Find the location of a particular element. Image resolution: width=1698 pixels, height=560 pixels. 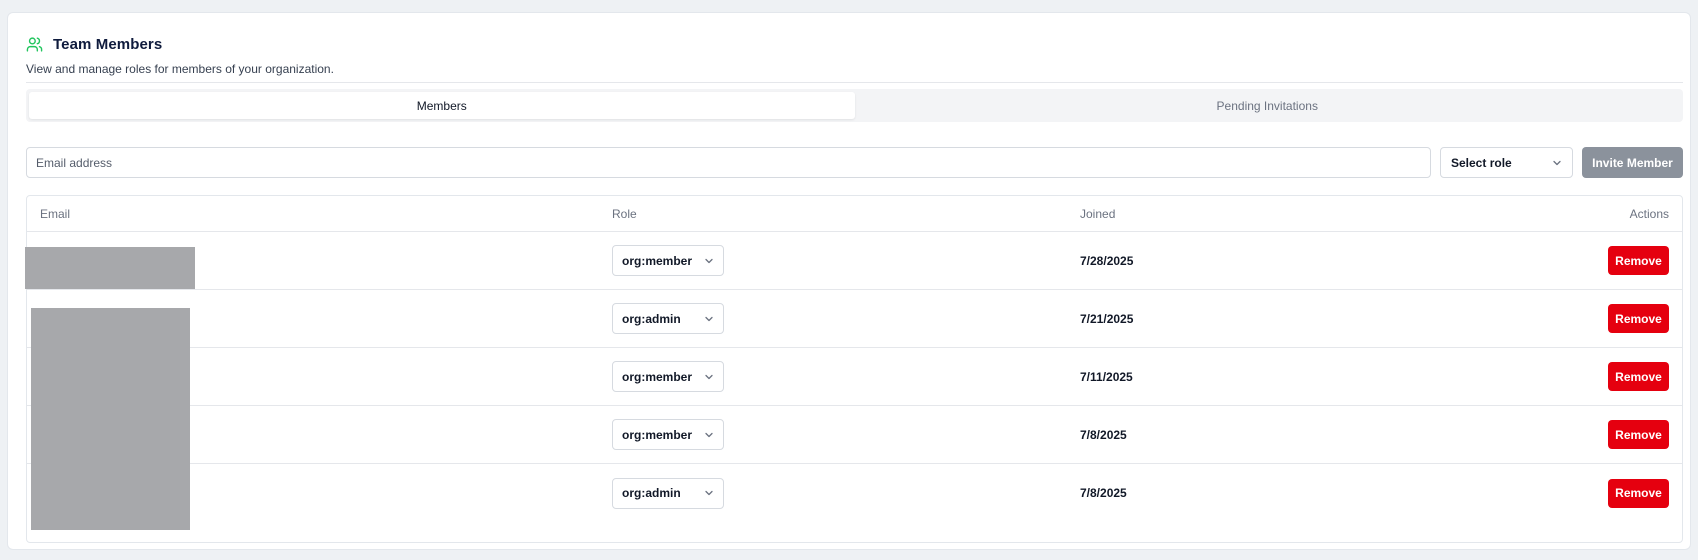

table-row: org:member 7/11/2025 Remove is located at coordinates (854, 377).